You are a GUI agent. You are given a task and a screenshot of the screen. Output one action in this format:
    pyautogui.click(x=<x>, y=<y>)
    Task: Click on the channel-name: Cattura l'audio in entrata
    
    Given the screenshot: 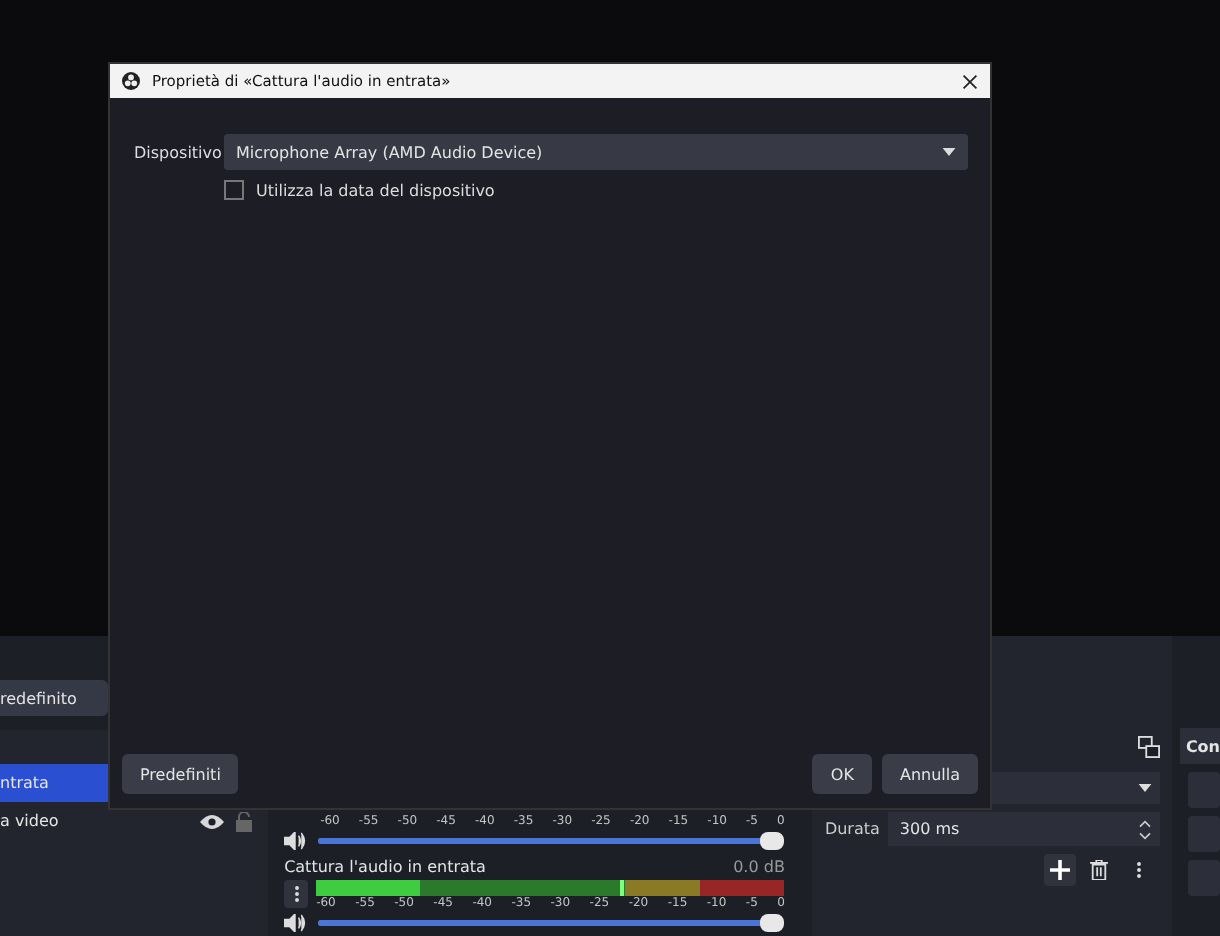 What is the action you would take?
    pyautogui.click(x=385, y=866)
    